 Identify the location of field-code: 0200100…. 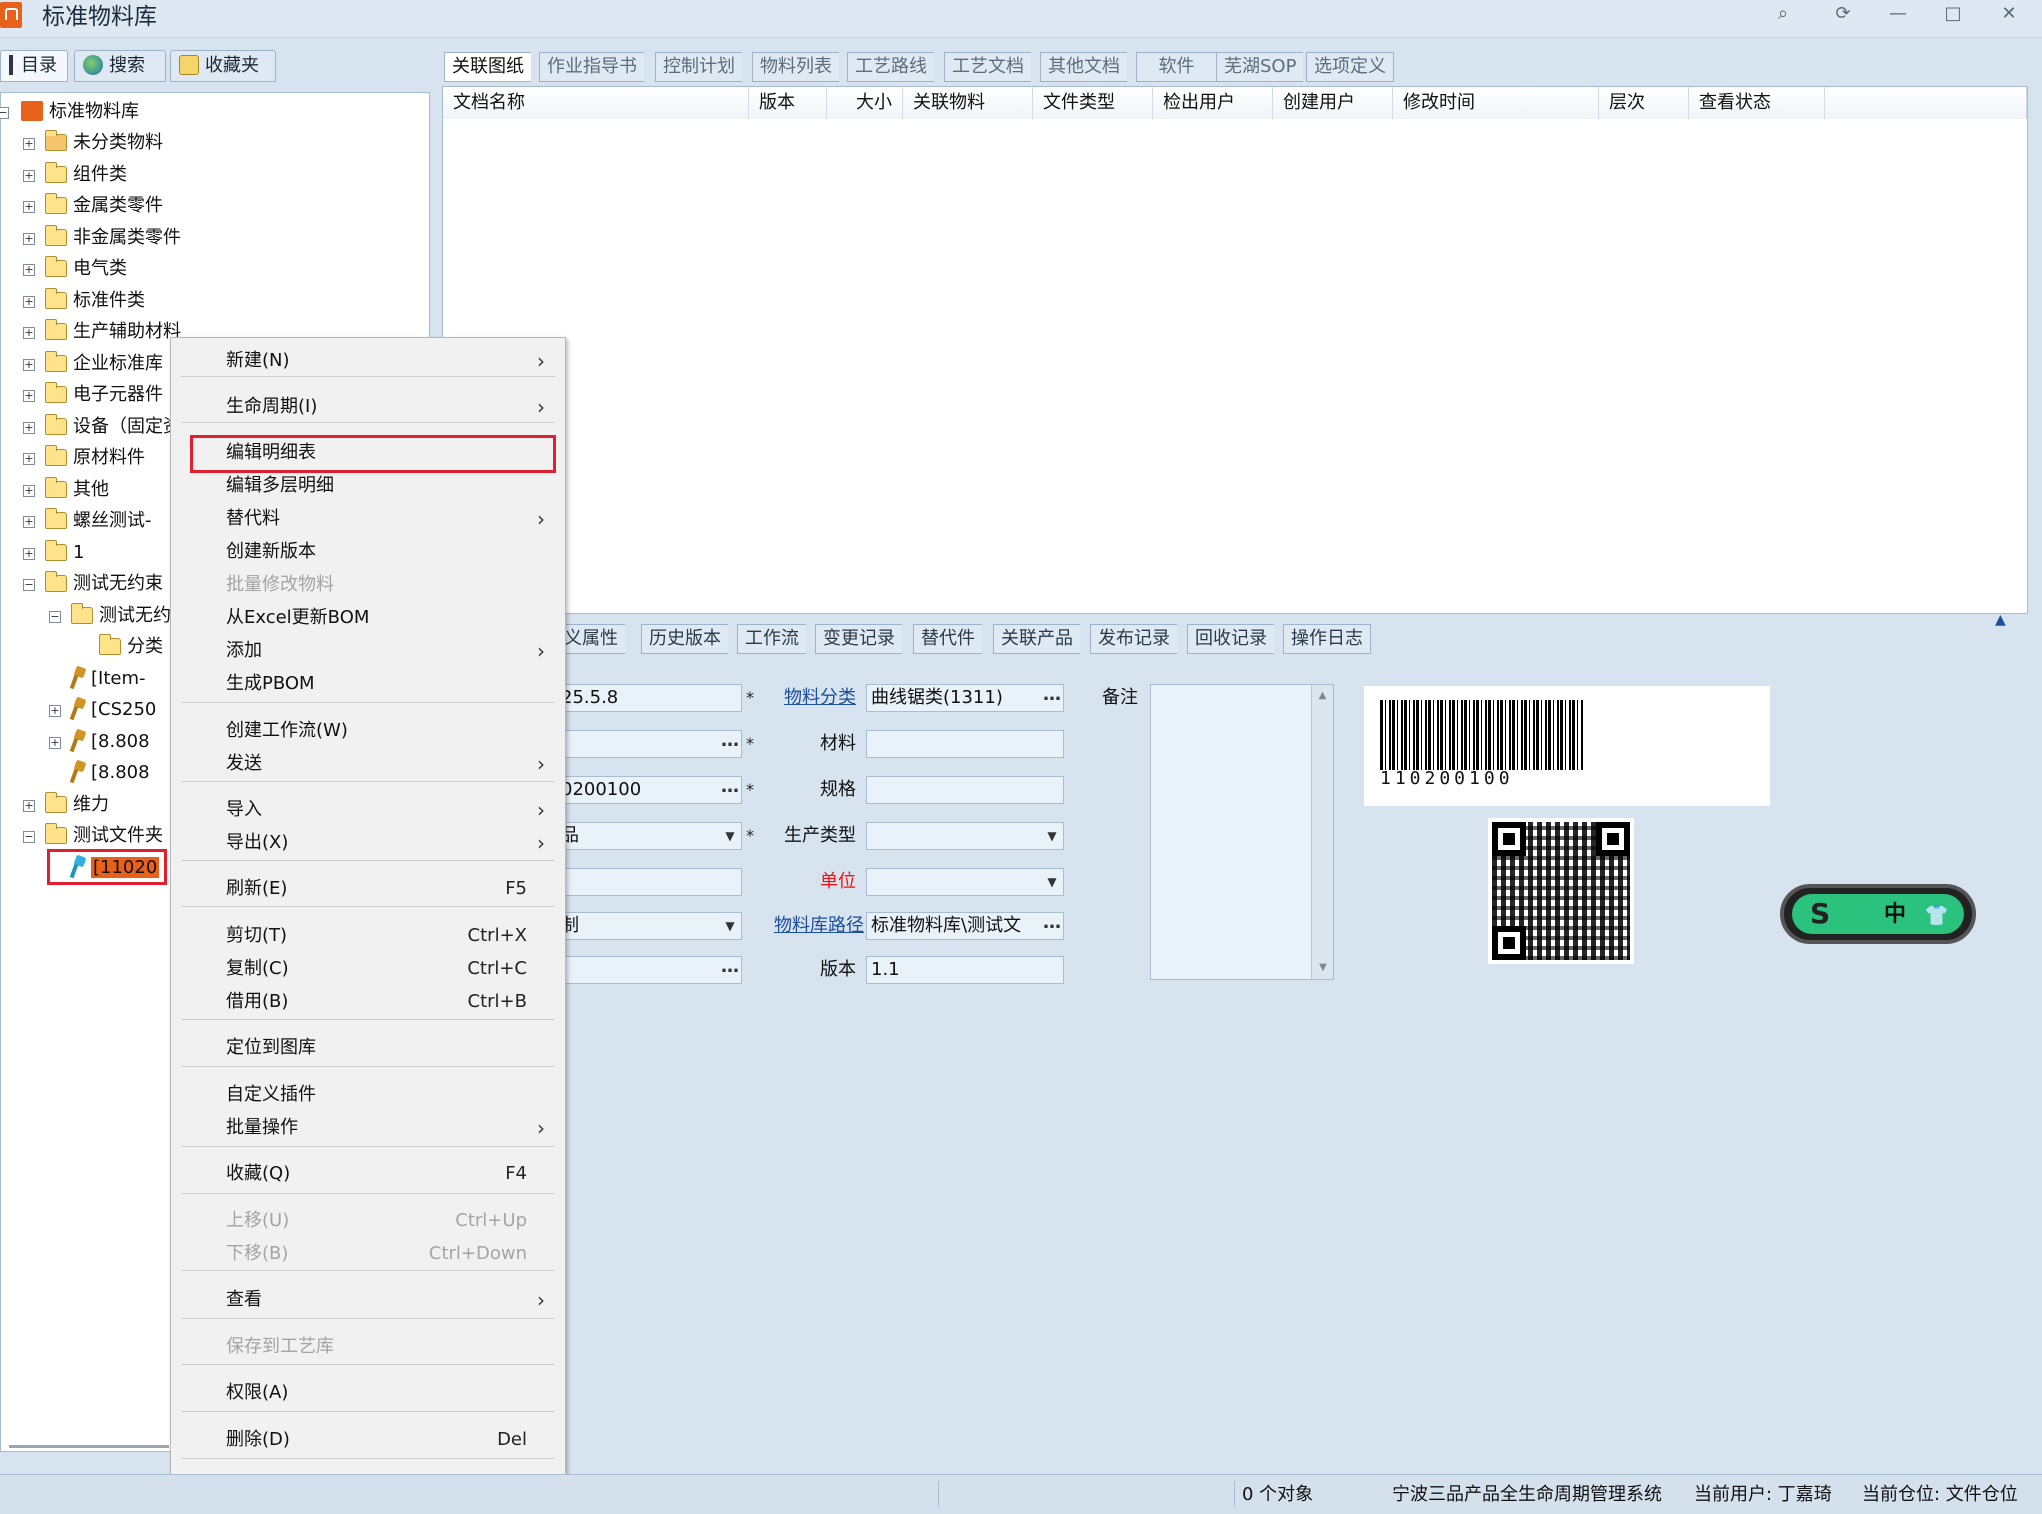
(649, 790).